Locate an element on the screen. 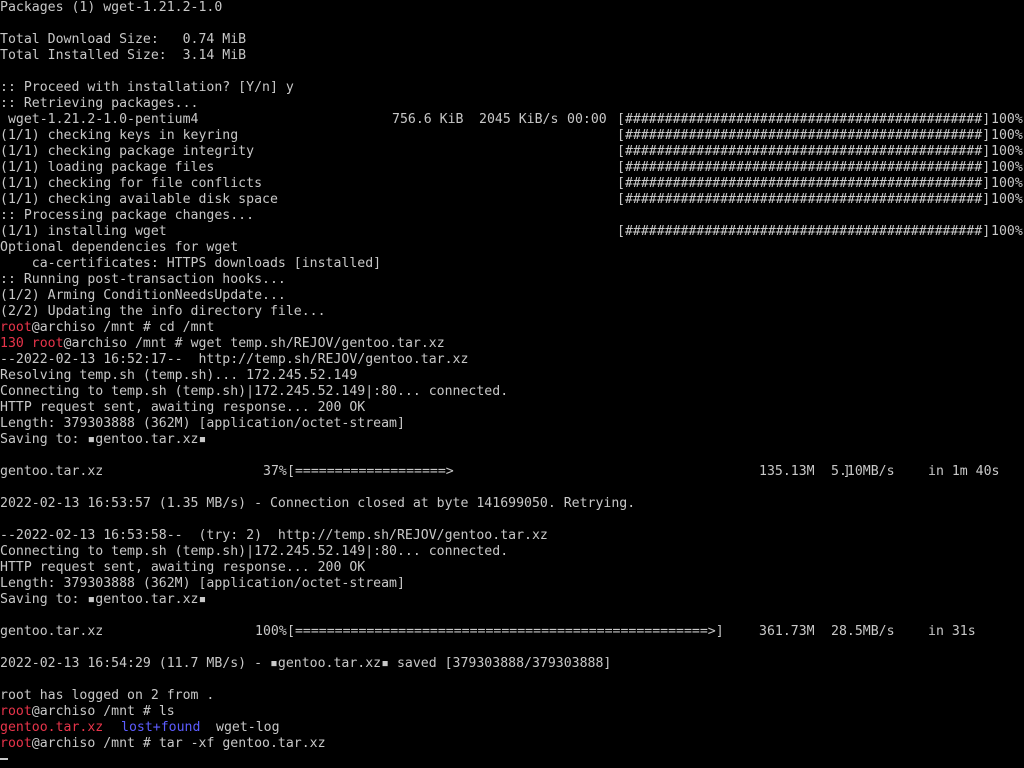  ls-output-line: gentoo.tar.xz lost+found wget-log is located at coordinates (512, 728).